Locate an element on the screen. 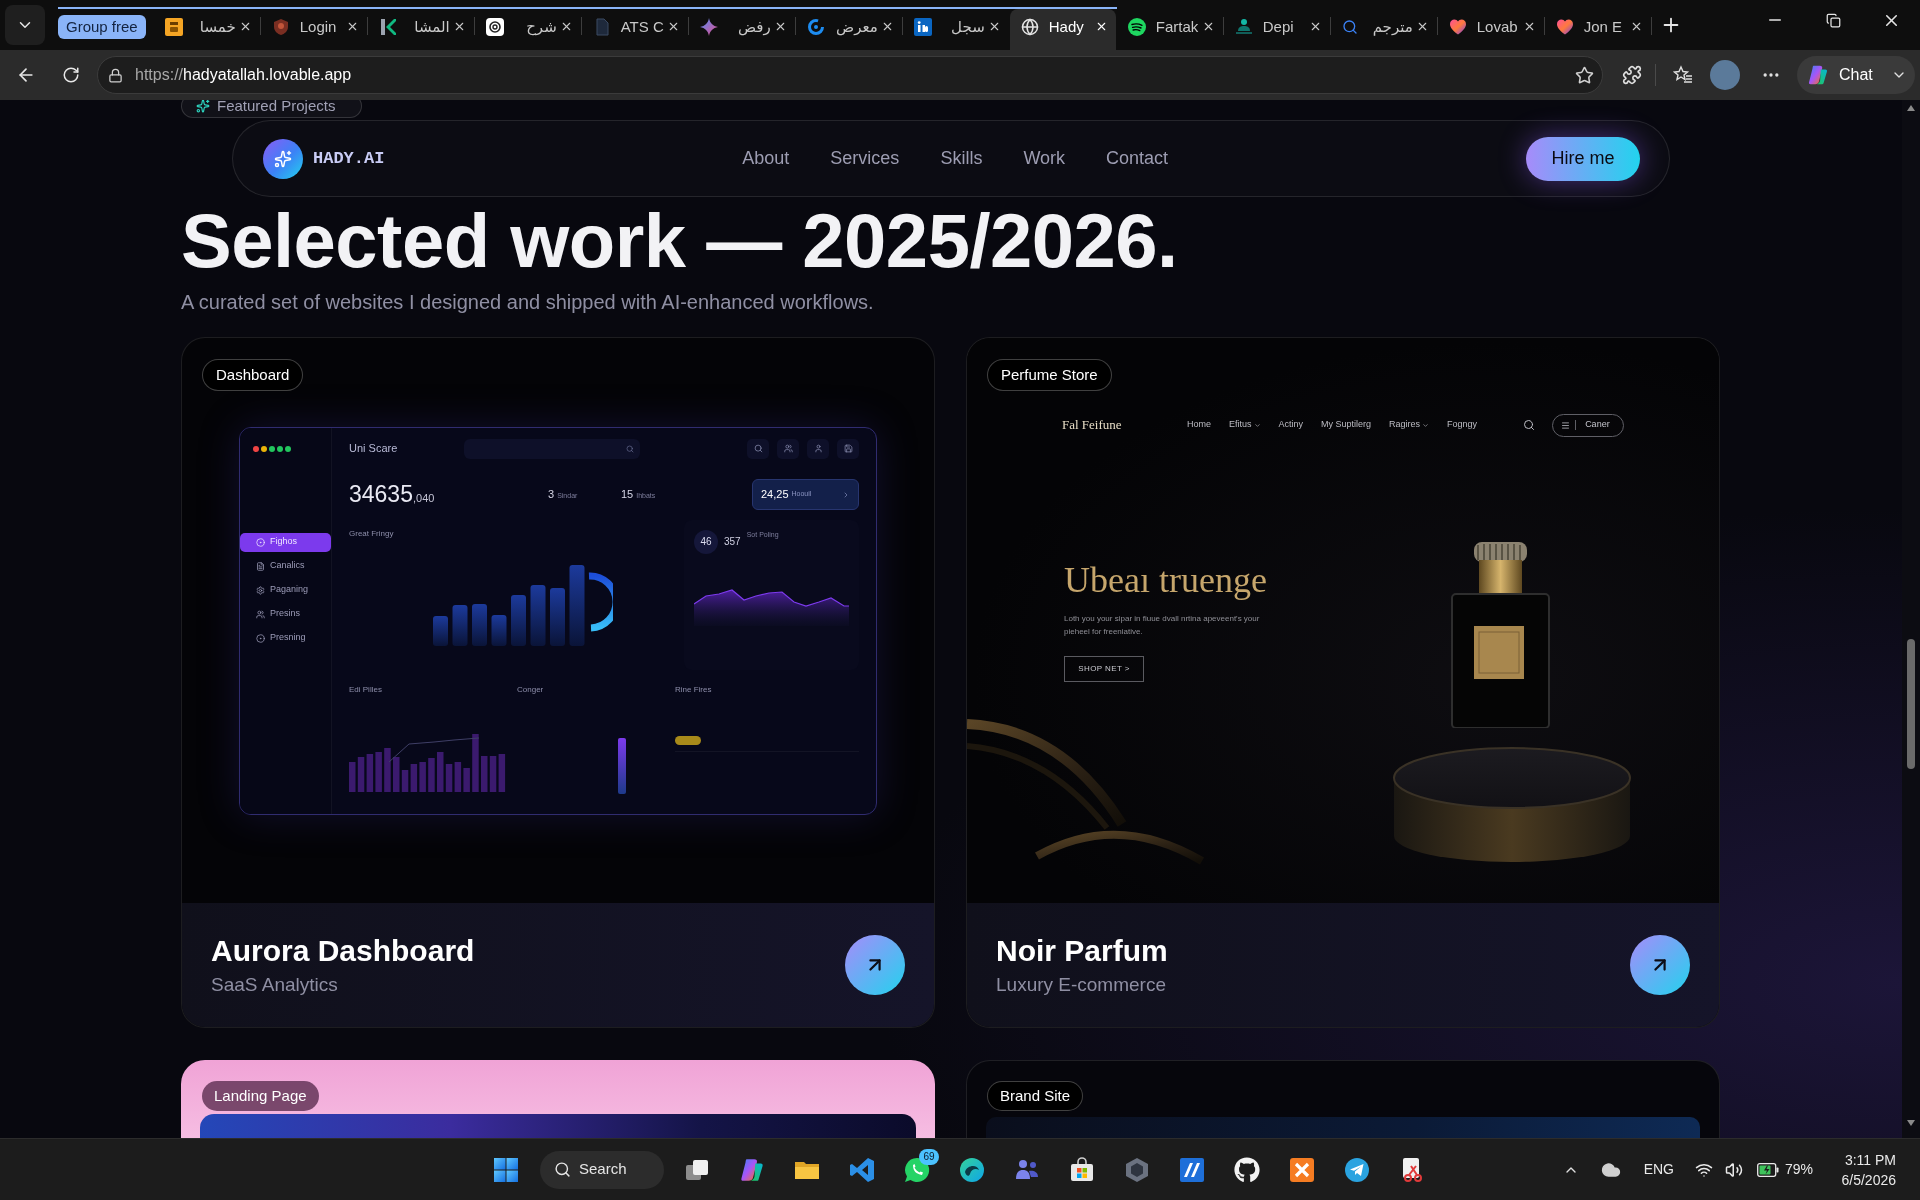 The image size is (1920, 1200). avatar-placeholder is located at coordinates (1725, 75).